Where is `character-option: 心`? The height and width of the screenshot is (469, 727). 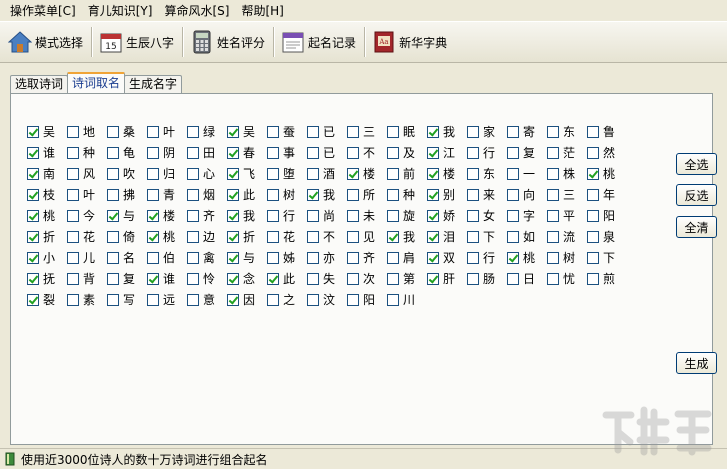 character-option: 心 is located at coordinates (207, 173).